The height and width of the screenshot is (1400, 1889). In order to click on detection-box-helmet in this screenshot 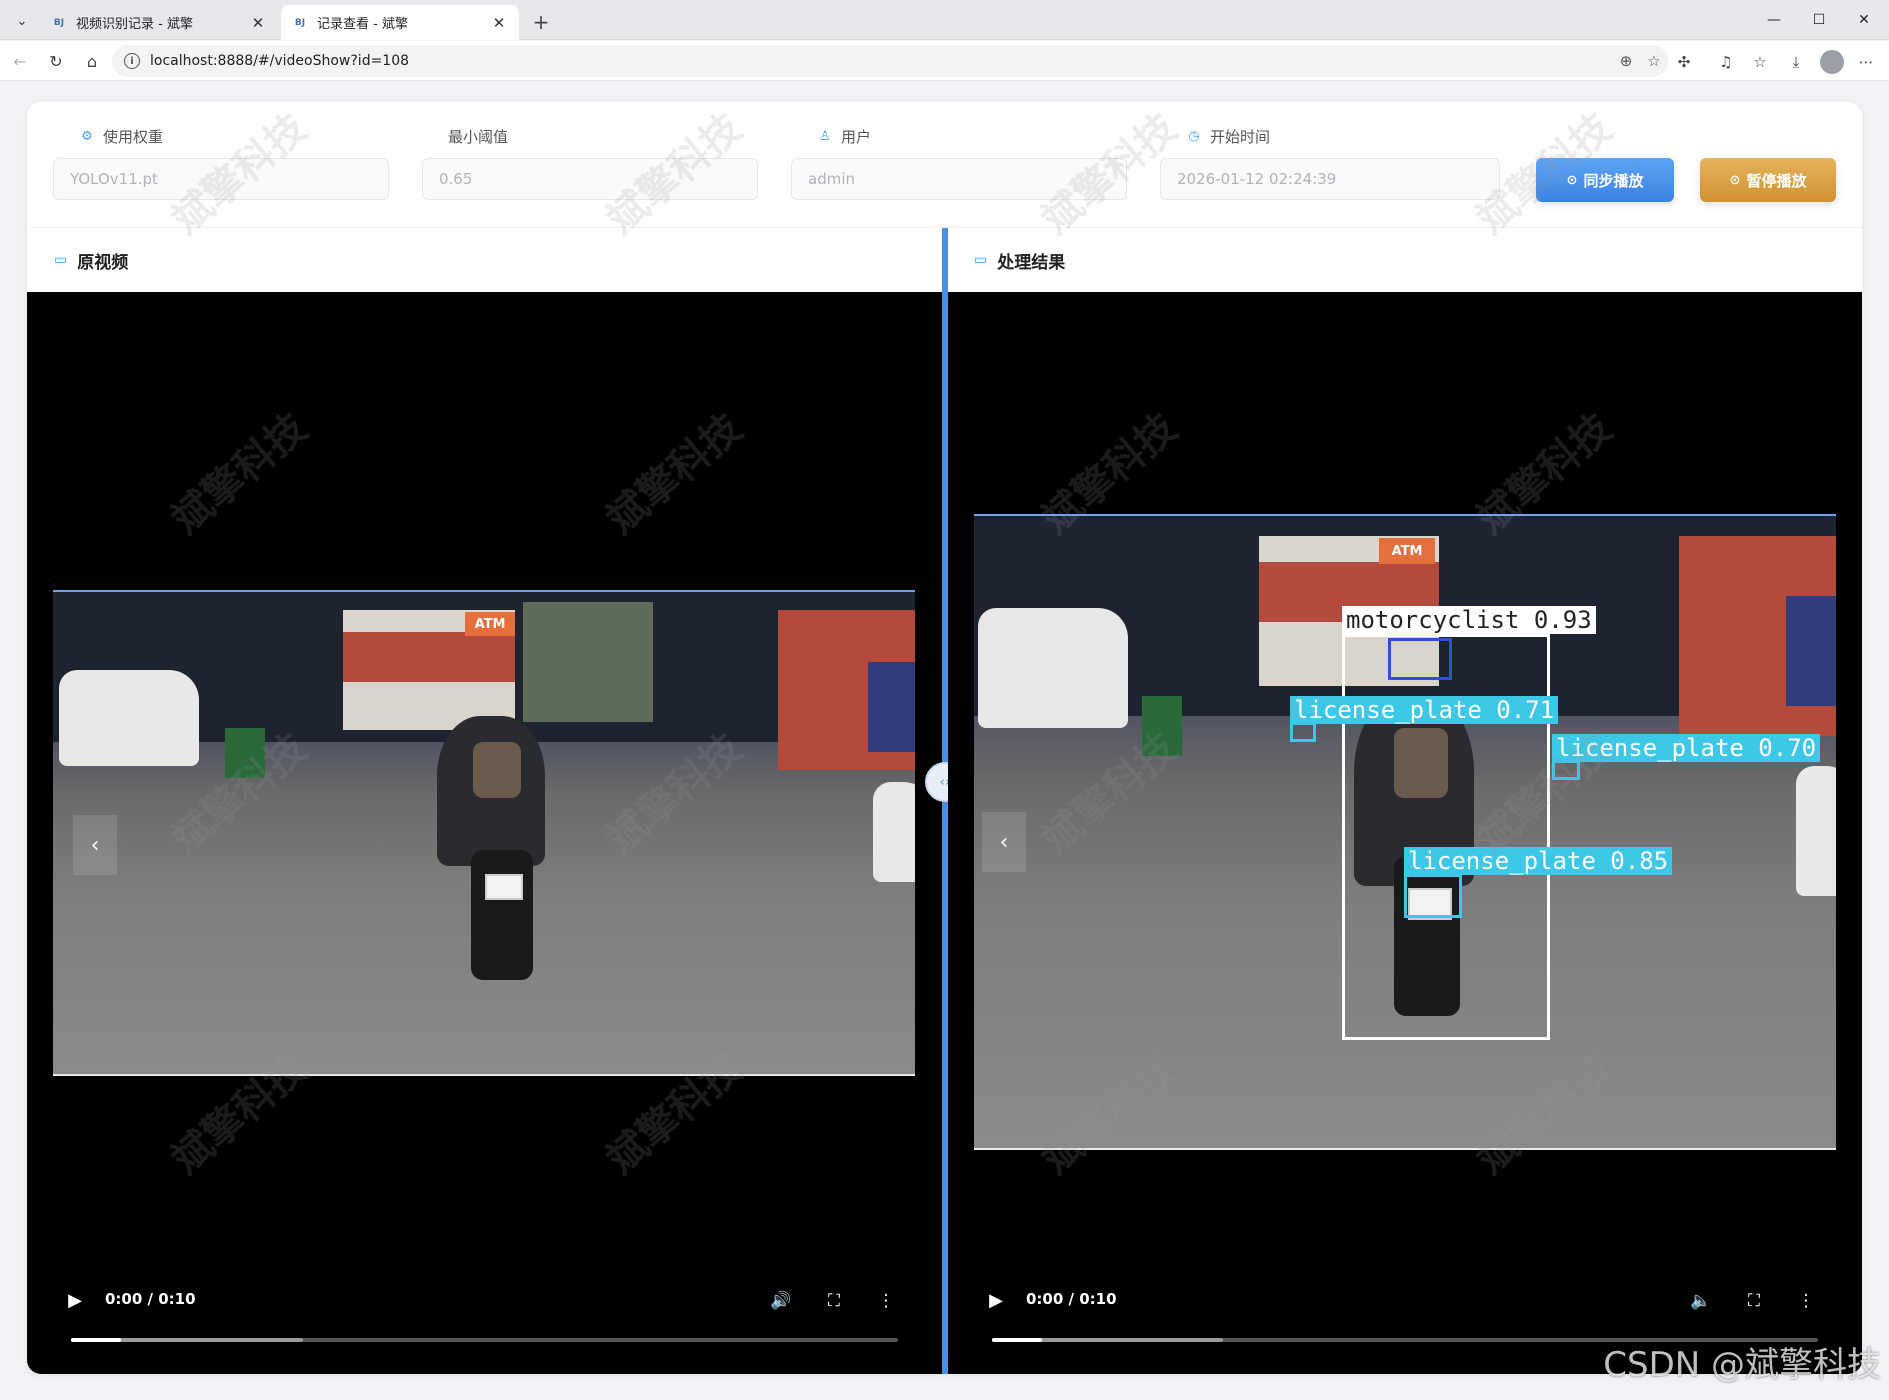, I will do `click(1420, 659)`.